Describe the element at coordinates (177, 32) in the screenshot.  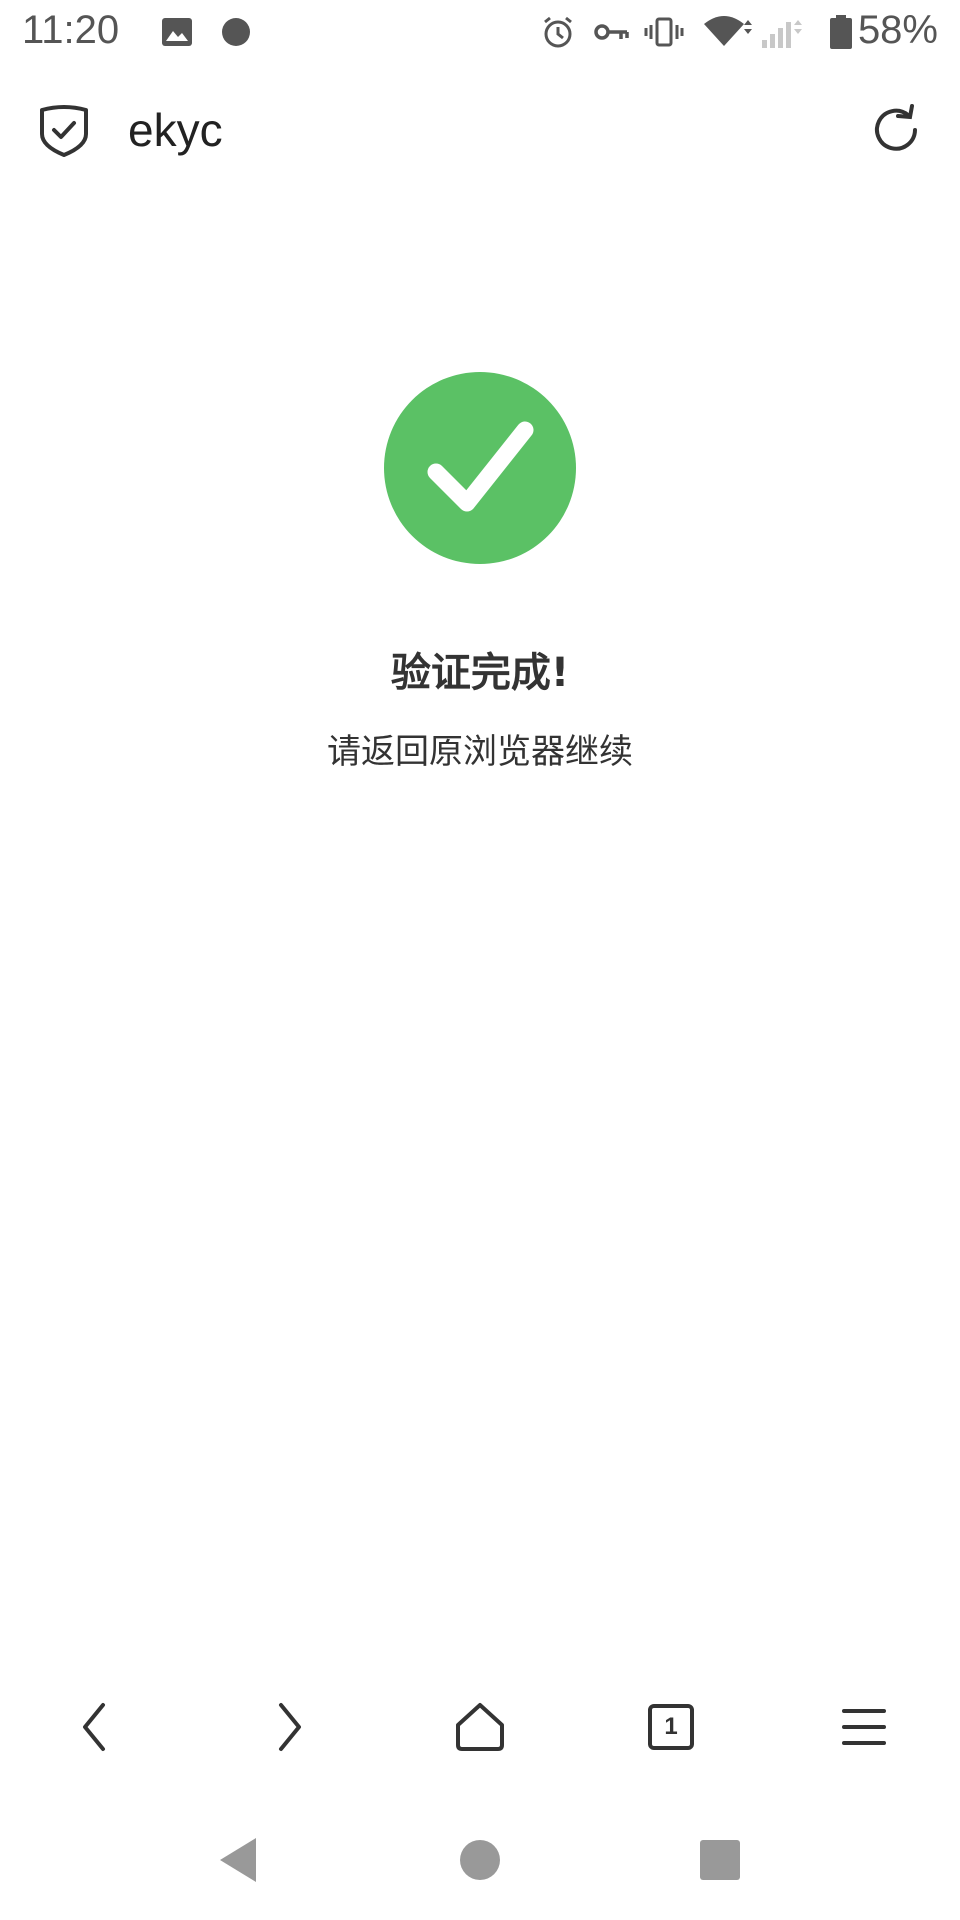
I see `image-icon` at that location.